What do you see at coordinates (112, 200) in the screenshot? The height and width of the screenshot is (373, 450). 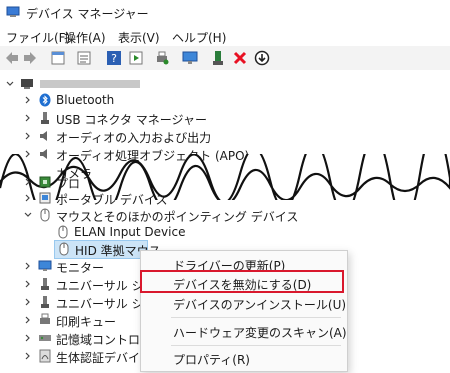 I see `tree-item-label: ポータブル デバイス` at bounding box center [112, 200].